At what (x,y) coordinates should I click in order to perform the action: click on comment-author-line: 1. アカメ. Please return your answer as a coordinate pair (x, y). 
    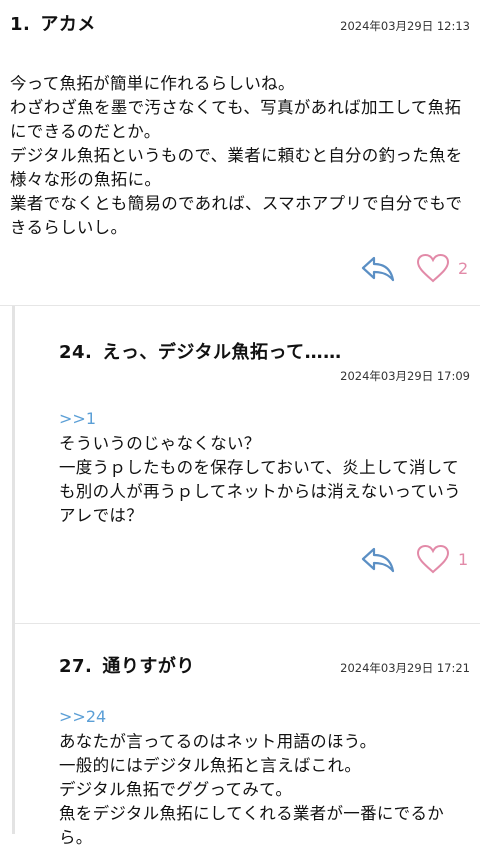
    Looking at the image, I should click on (53, 23).